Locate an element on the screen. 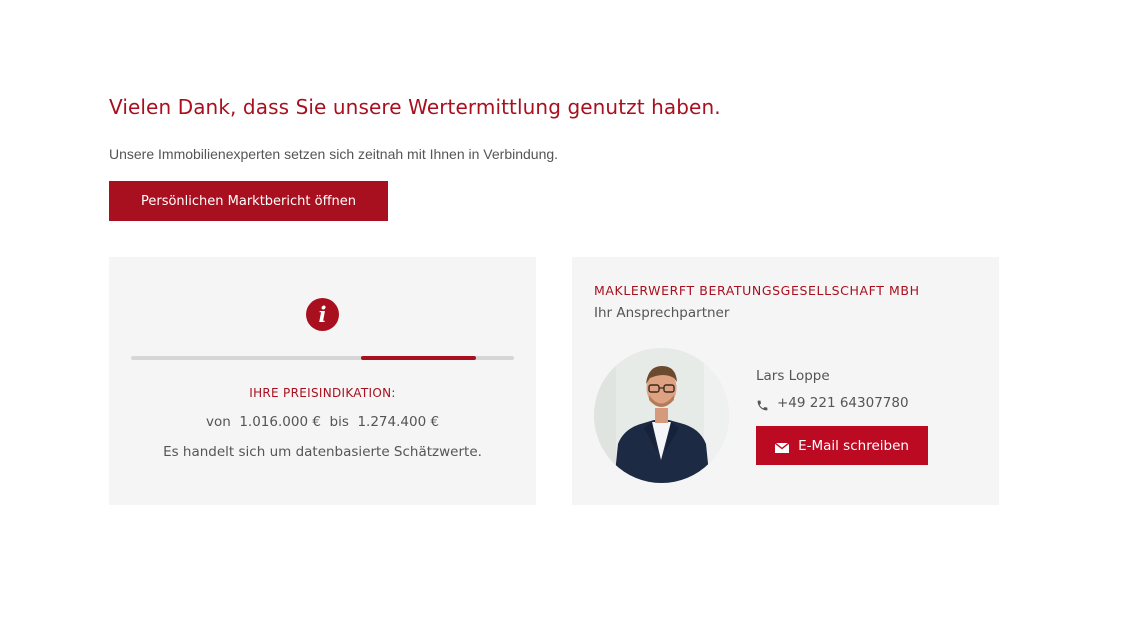 This screenshot has width=1121, height=631. phone-row: +49 221 64307780 is located at coordinates (832, 403).